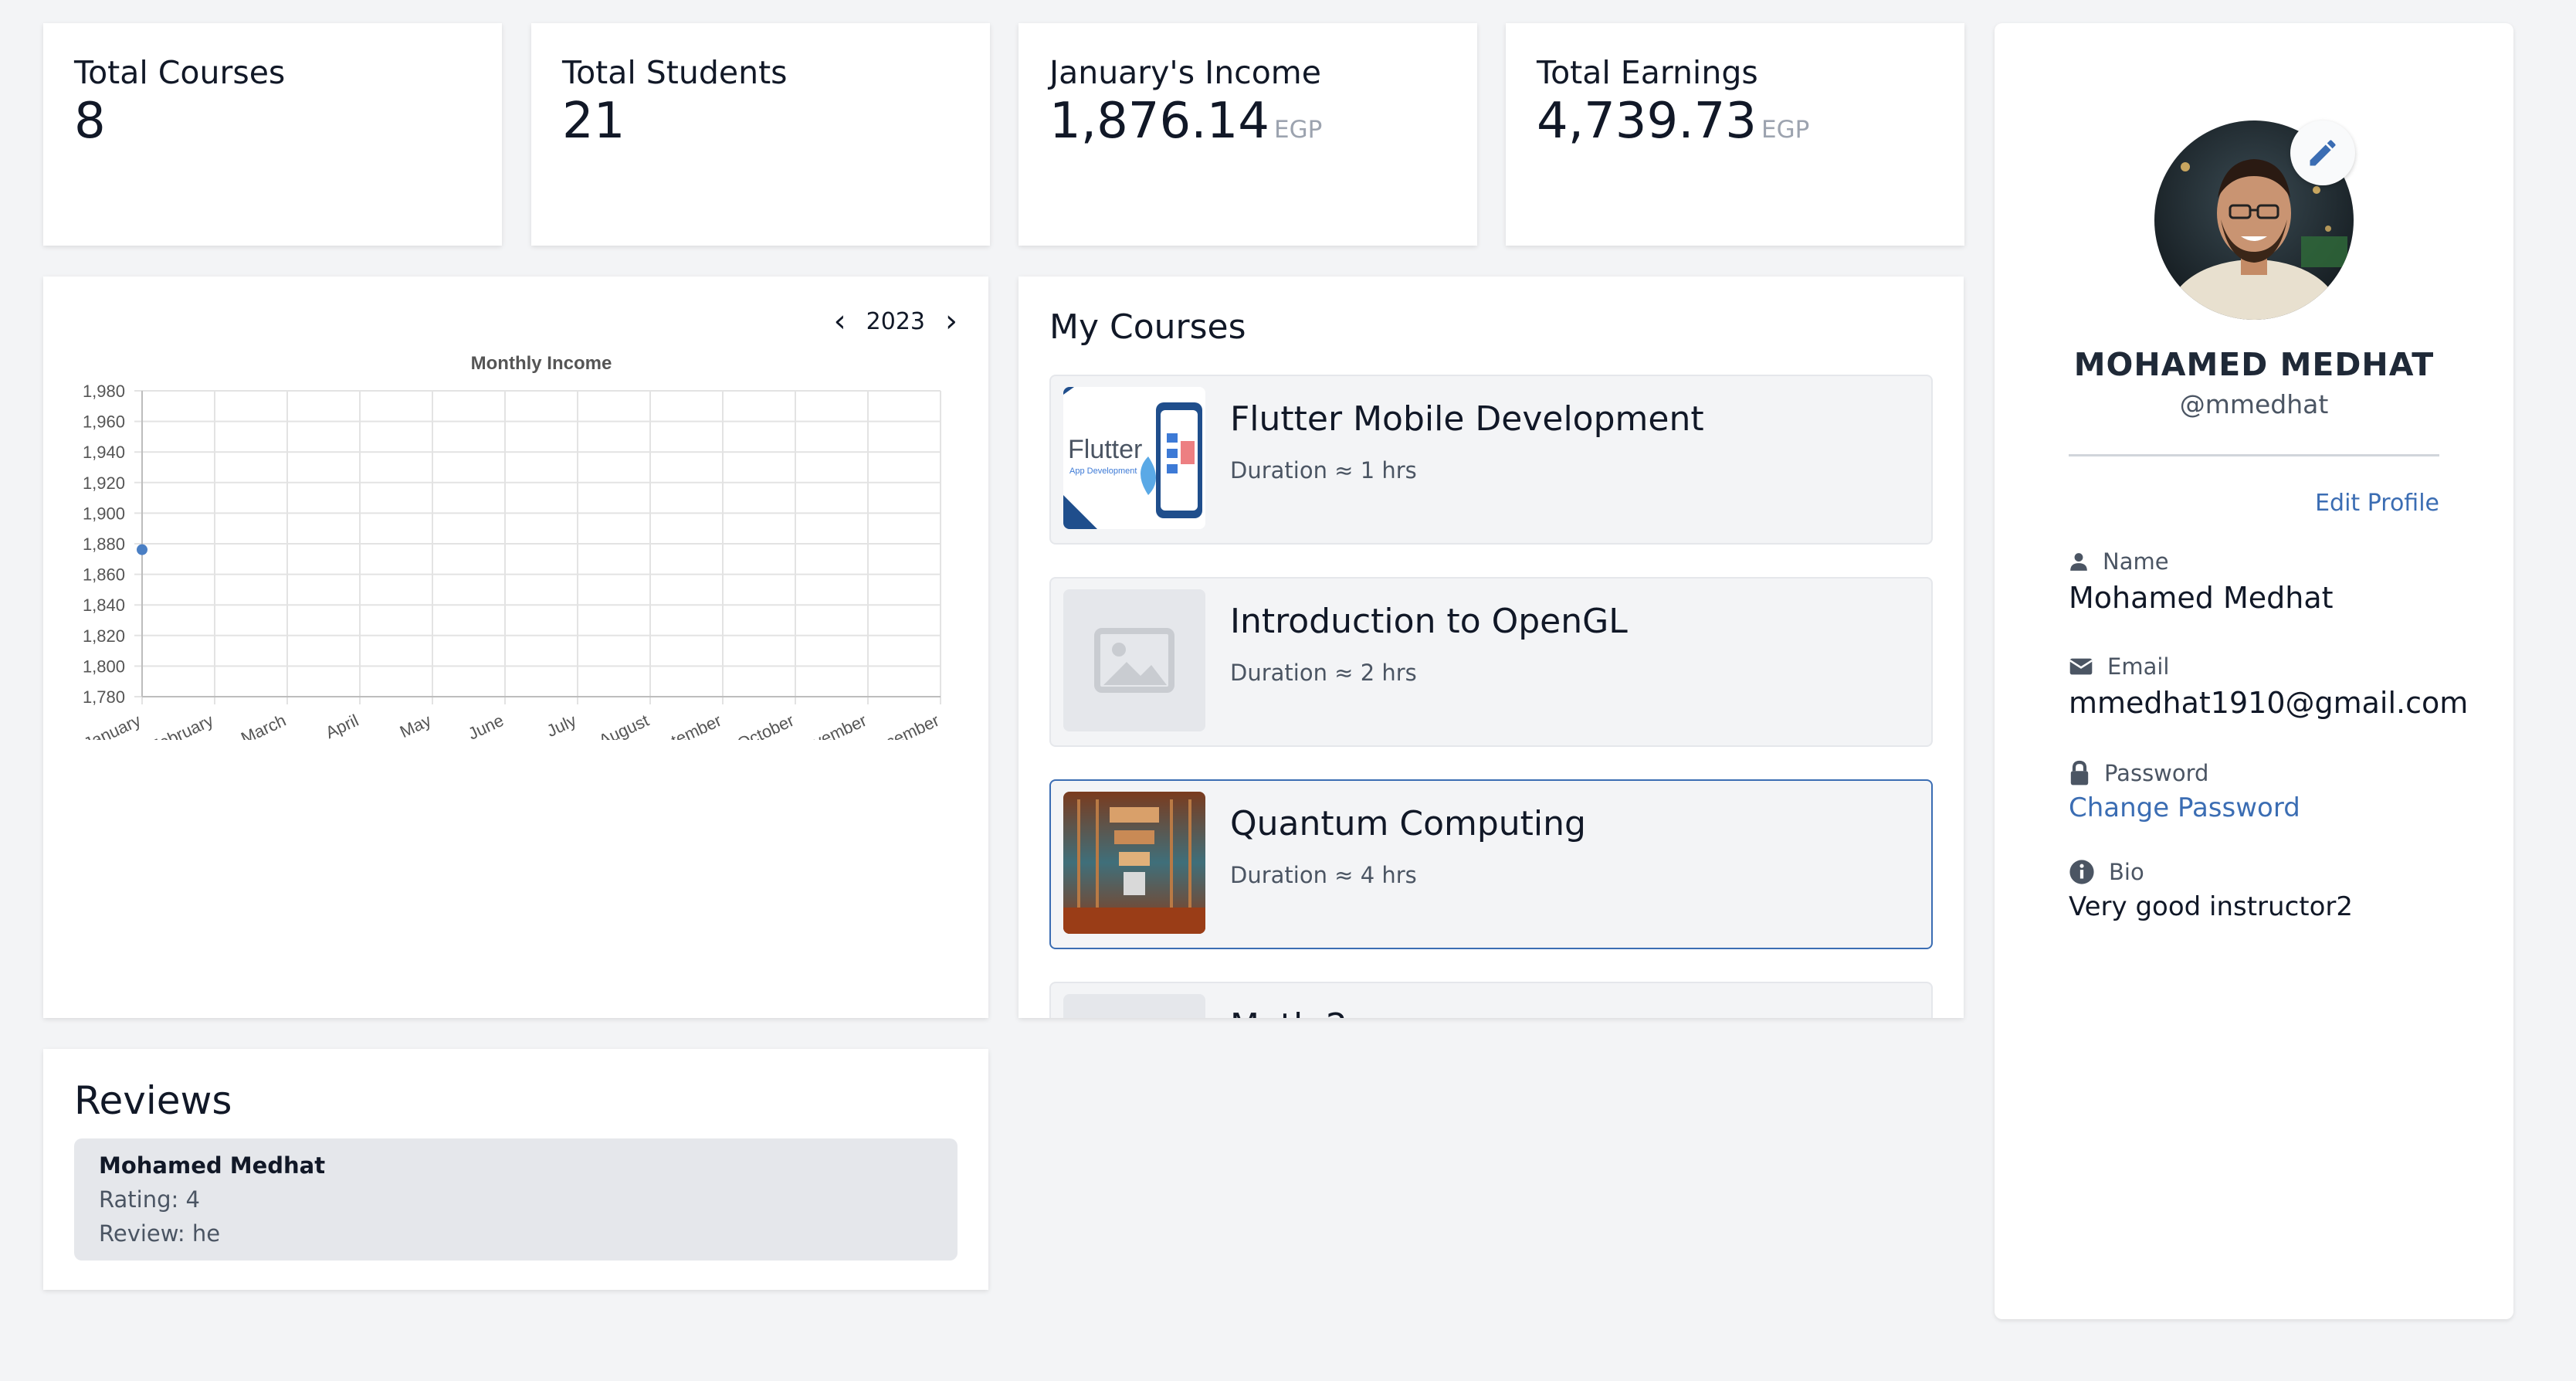  Describe the element at coordinates (2126, 872) in the screenshot. I see `field-label: Bio` at that location.